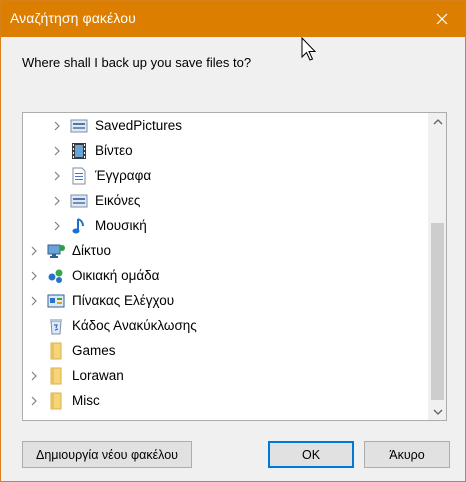 The height and width of the screenshot is (482, 466). I want to click on tree-item-savedpictures: SavedPictures, so click(248, 125).